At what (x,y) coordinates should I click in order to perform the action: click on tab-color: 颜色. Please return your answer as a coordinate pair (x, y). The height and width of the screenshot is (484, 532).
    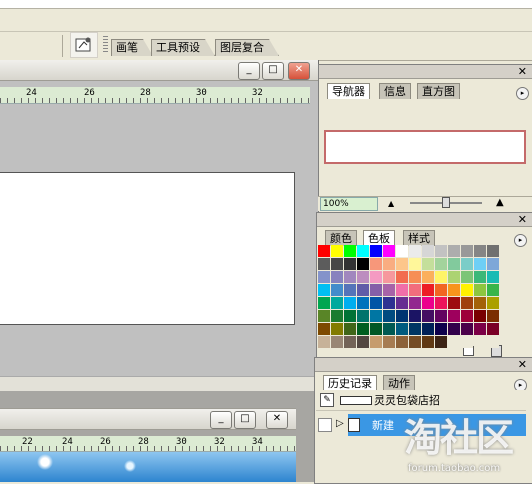
    Looking at the image, I should click on (341, 238).